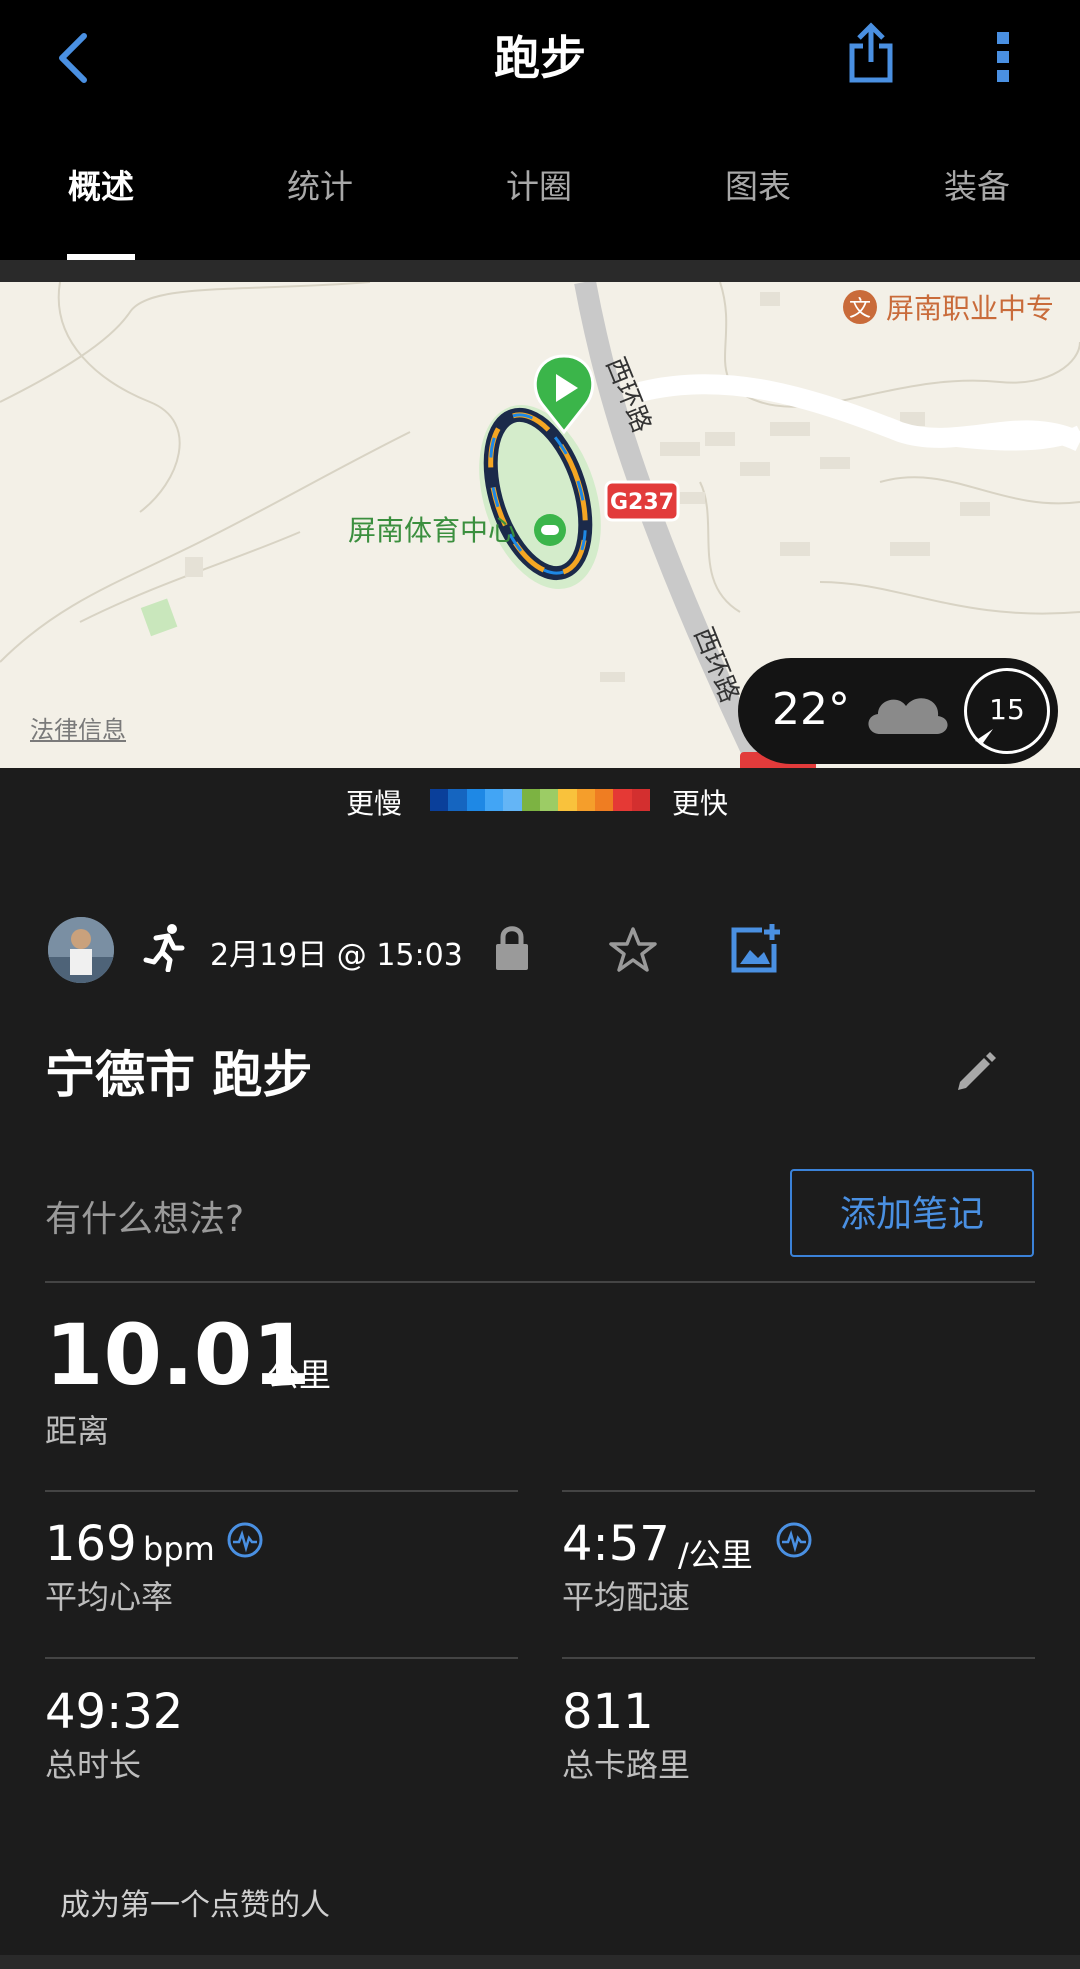 The image size is (1080, 1969). What do you see at coordinates (336, 955) in the screenshot?
I see `activity-date: 2月19日 @ 15:03` at bounding box center [336, 955].